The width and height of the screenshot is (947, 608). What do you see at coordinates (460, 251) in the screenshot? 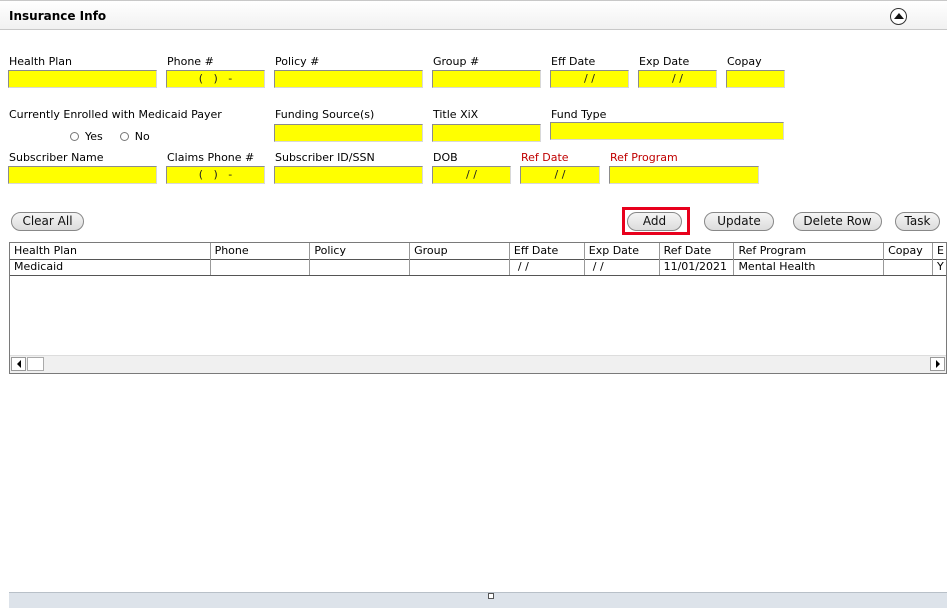
I see `col-header-group: Group` at bounding box center [460, 251].